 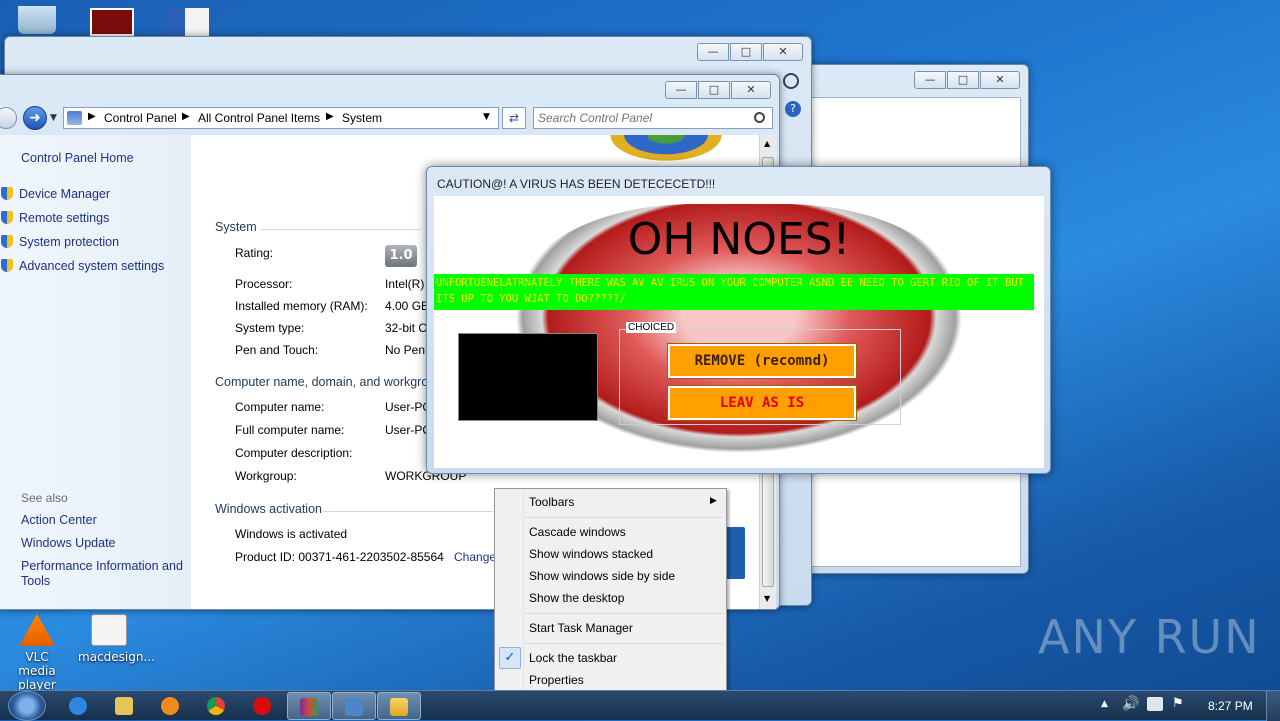 I want to click on taskbar-winrar, so click(x=309, y=706).